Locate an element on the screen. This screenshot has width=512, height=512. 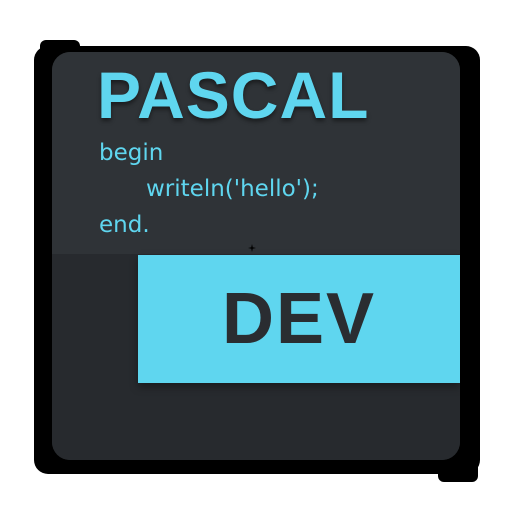
icon-title: PASCAL is located at coordinates (233, 95).